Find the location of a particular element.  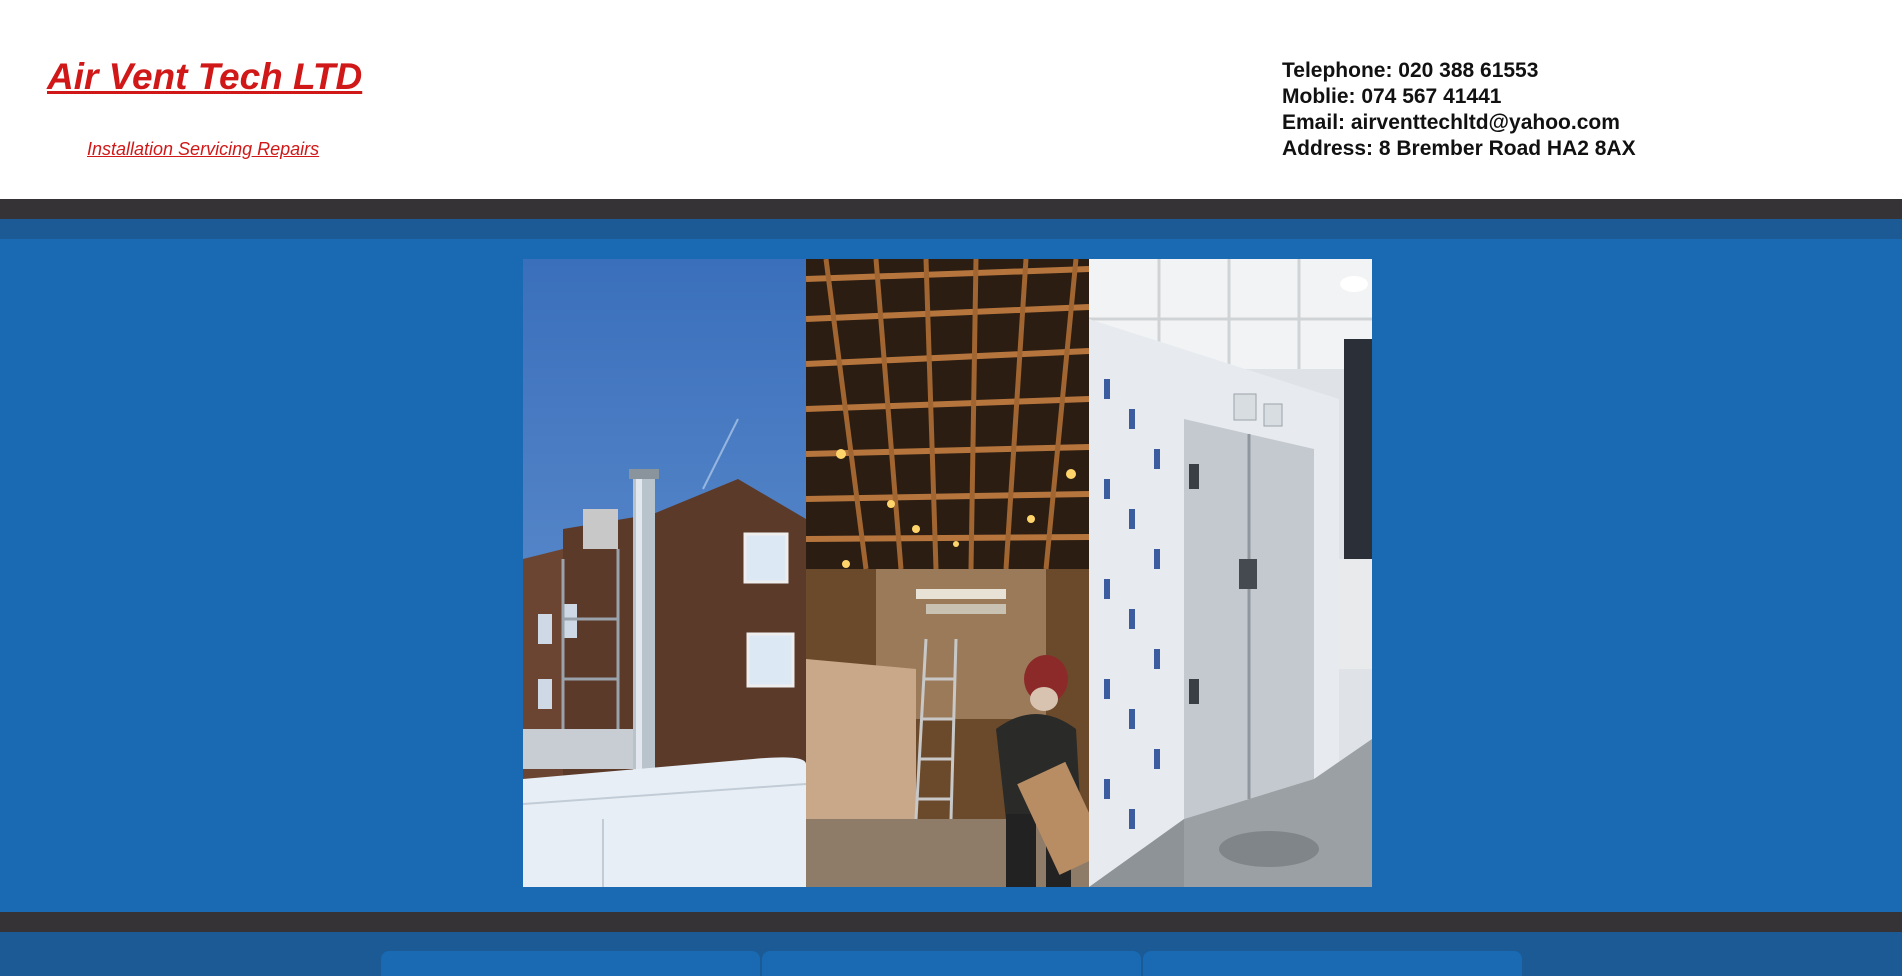

building-exterior-flue-image is located at coordinates (664, 573).